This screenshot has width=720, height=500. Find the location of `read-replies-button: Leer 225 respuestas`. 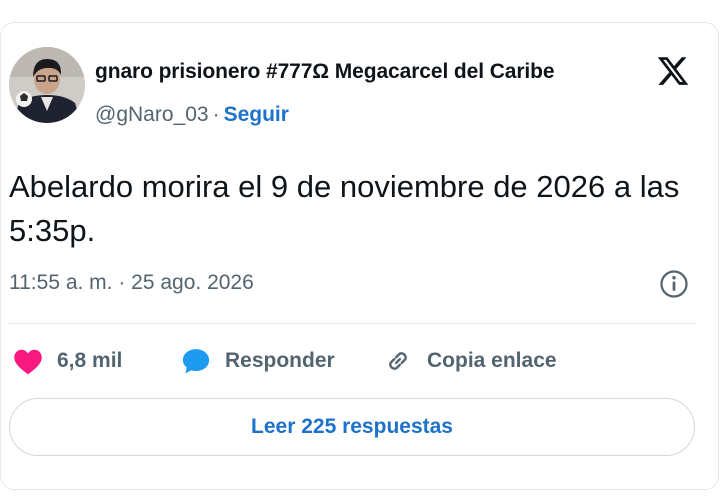

read-replies-button: Leer 225 respuestas is located at coordinates (352, 427).